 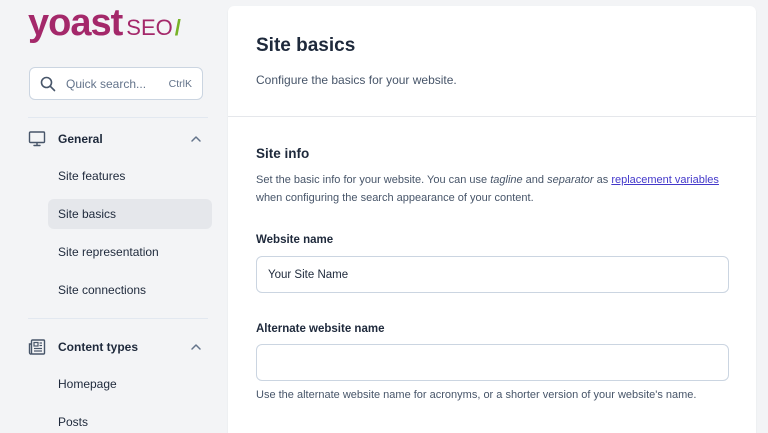 What do you see at coordinates (37, 347) in the screenshot?
I see `newspaper-icon` at bounding box center [37, 347].